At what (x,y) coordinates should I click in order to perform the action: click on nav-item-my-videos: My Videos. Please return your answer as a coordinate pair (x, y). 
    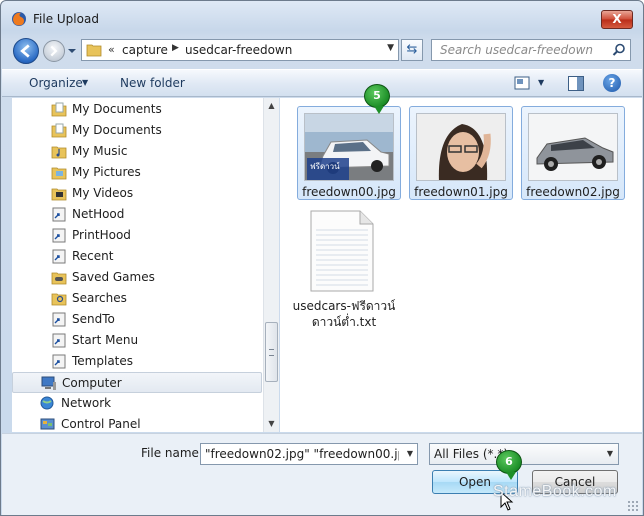
    Looking at the image, I should click on (137, 193).